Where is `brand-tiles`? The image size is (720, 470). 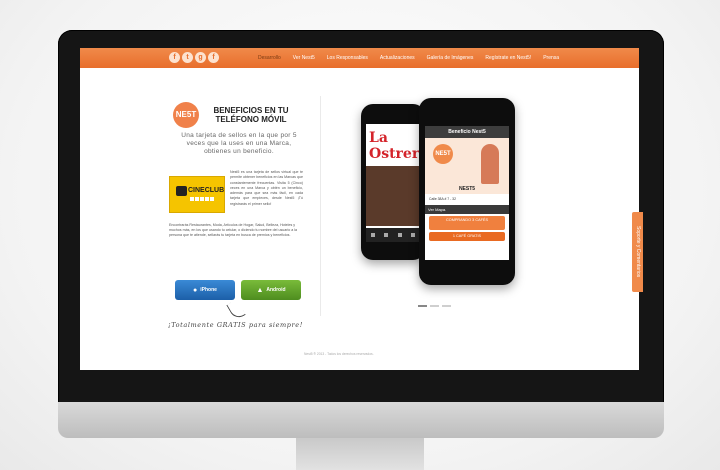
brand-tiles is located at coordinates (393, 196).